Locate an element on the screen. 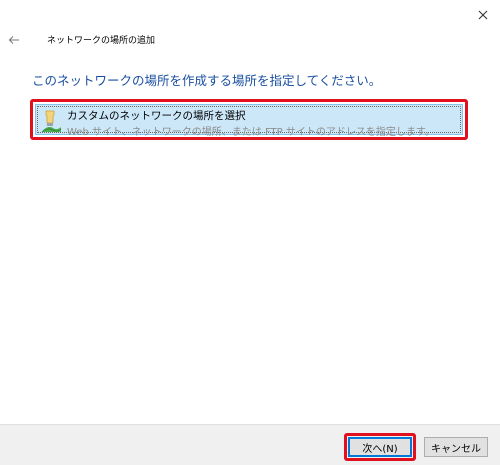  close-button is located at coordinates (483, 15).